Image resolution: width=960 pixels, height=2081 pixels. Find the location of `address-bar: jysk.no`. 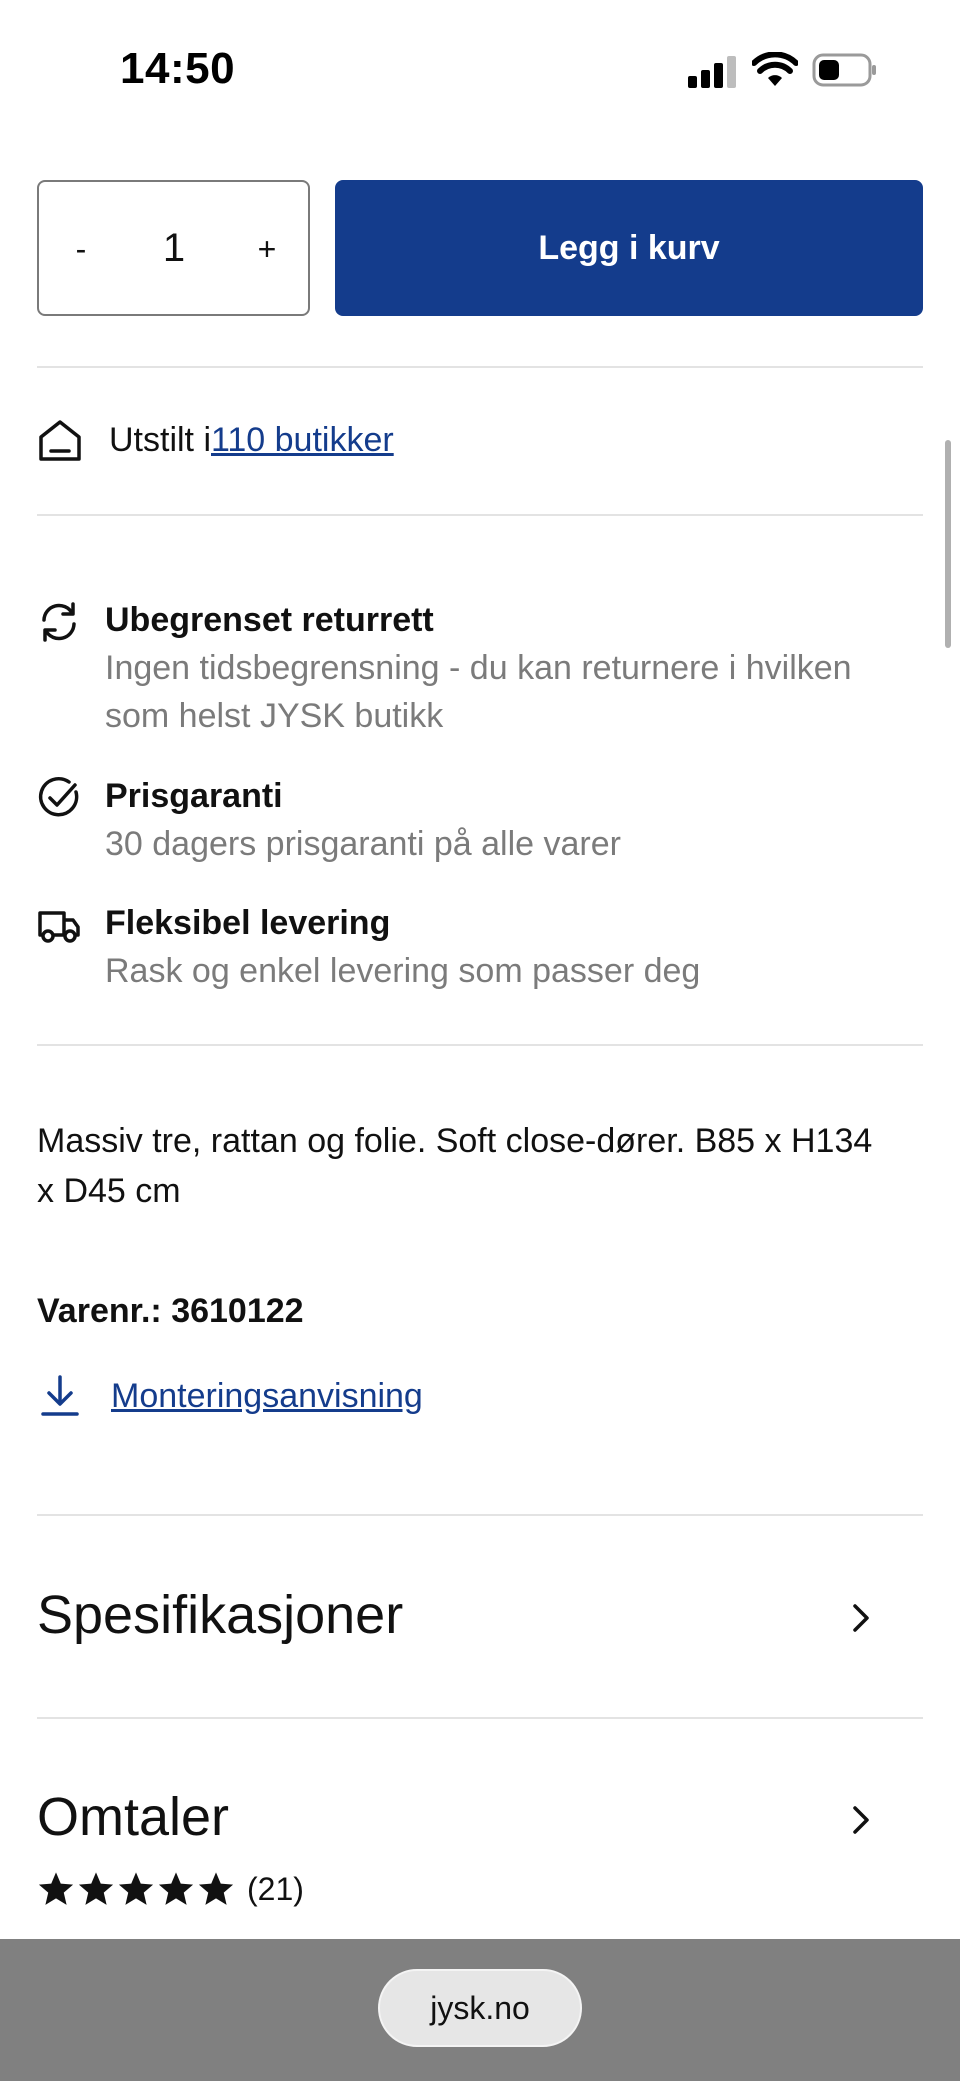

address-bar: jysk.no is located at coordinates (480, 2008).